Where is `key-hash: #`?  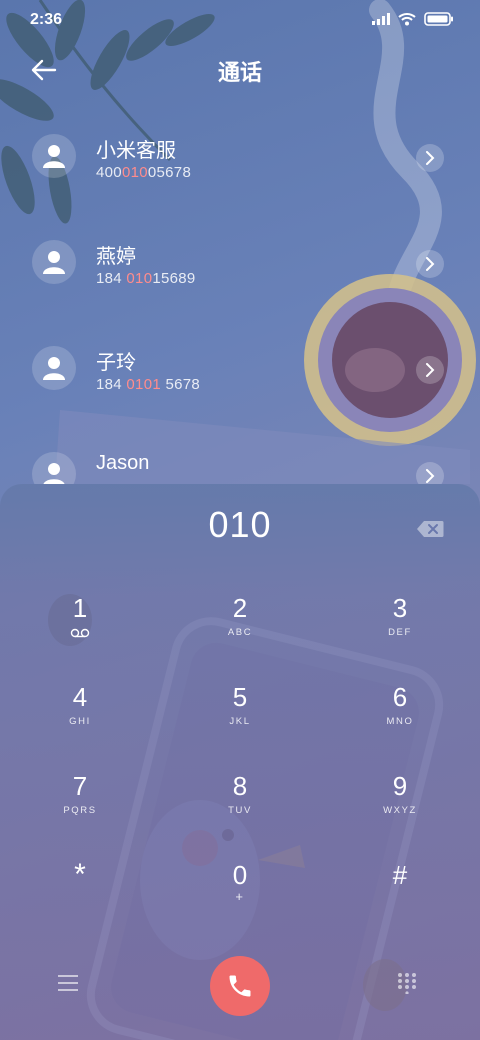 key-hash: # is located at coordinates (400, 896).